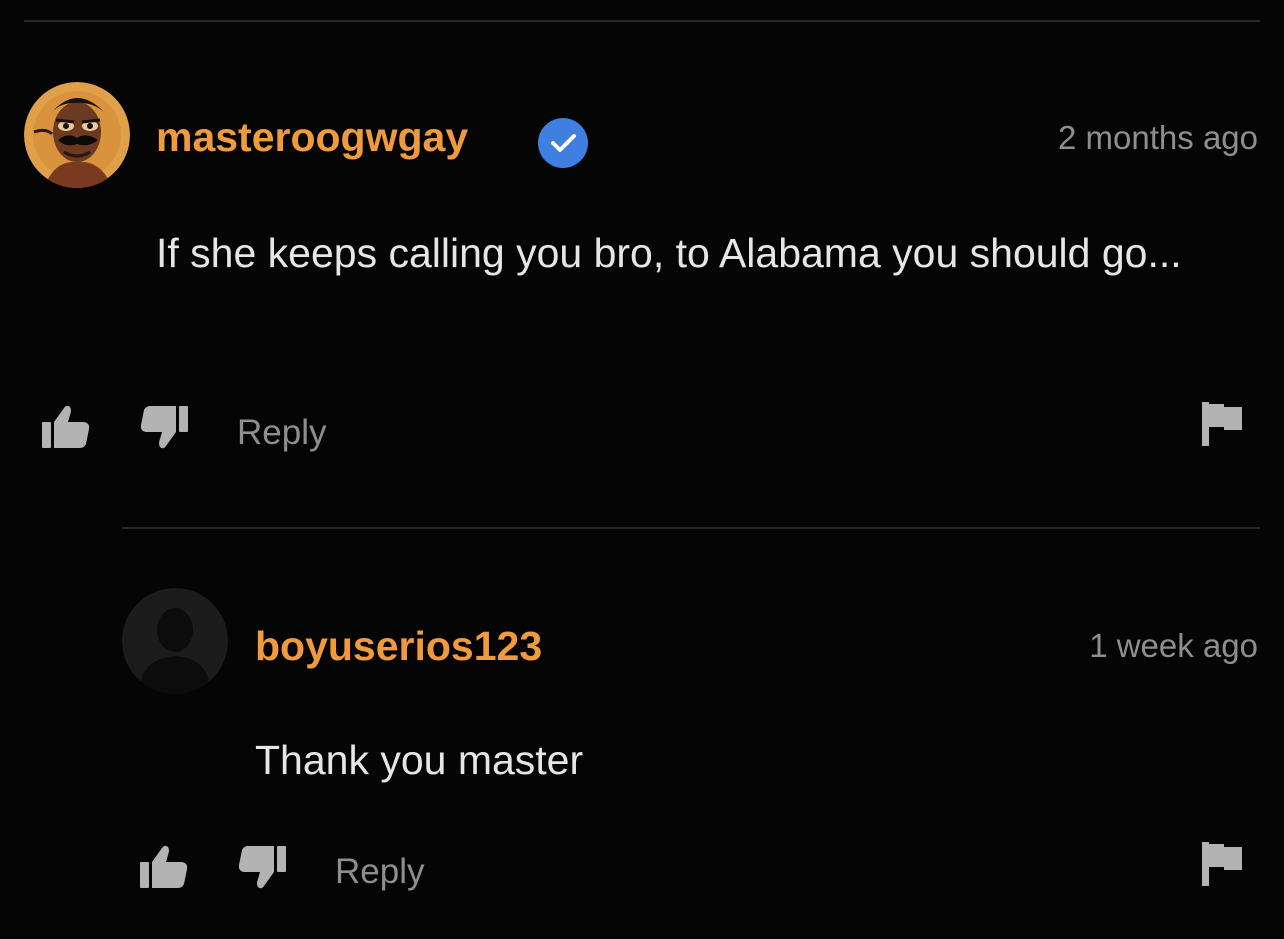  Describe the element at coordinates (419, 760) in the screenshot. I see `comment-text: Thank you master` at that location.